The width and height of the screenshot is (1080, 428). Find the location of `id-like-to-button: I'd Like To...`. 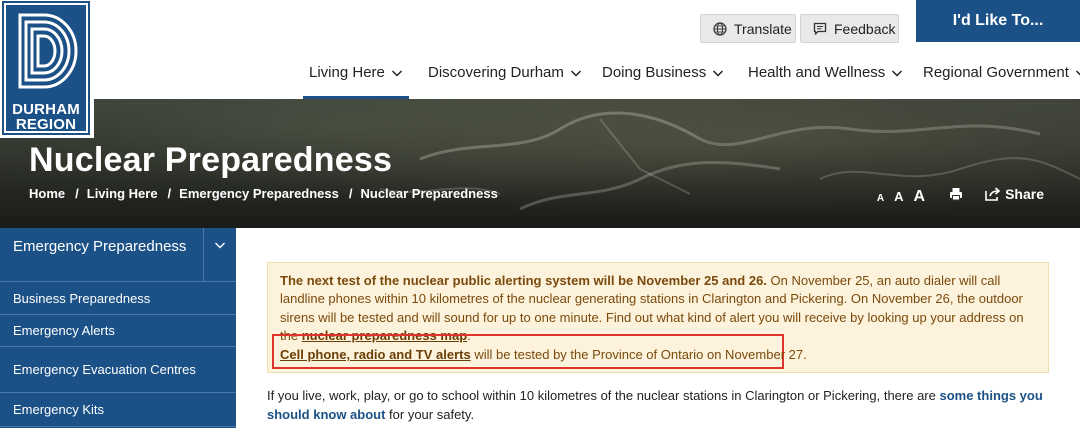

id-like-to-button: I'd Like To... is located at coordinates (998, 21).